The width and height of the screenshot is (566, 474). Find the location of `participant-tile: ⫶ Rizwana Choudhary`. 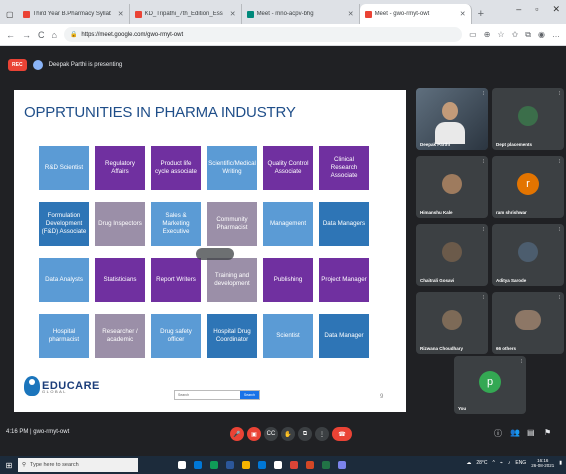

participant-tile: ⫶ Rizwana Choudhary is located at coordinates (452, 323).